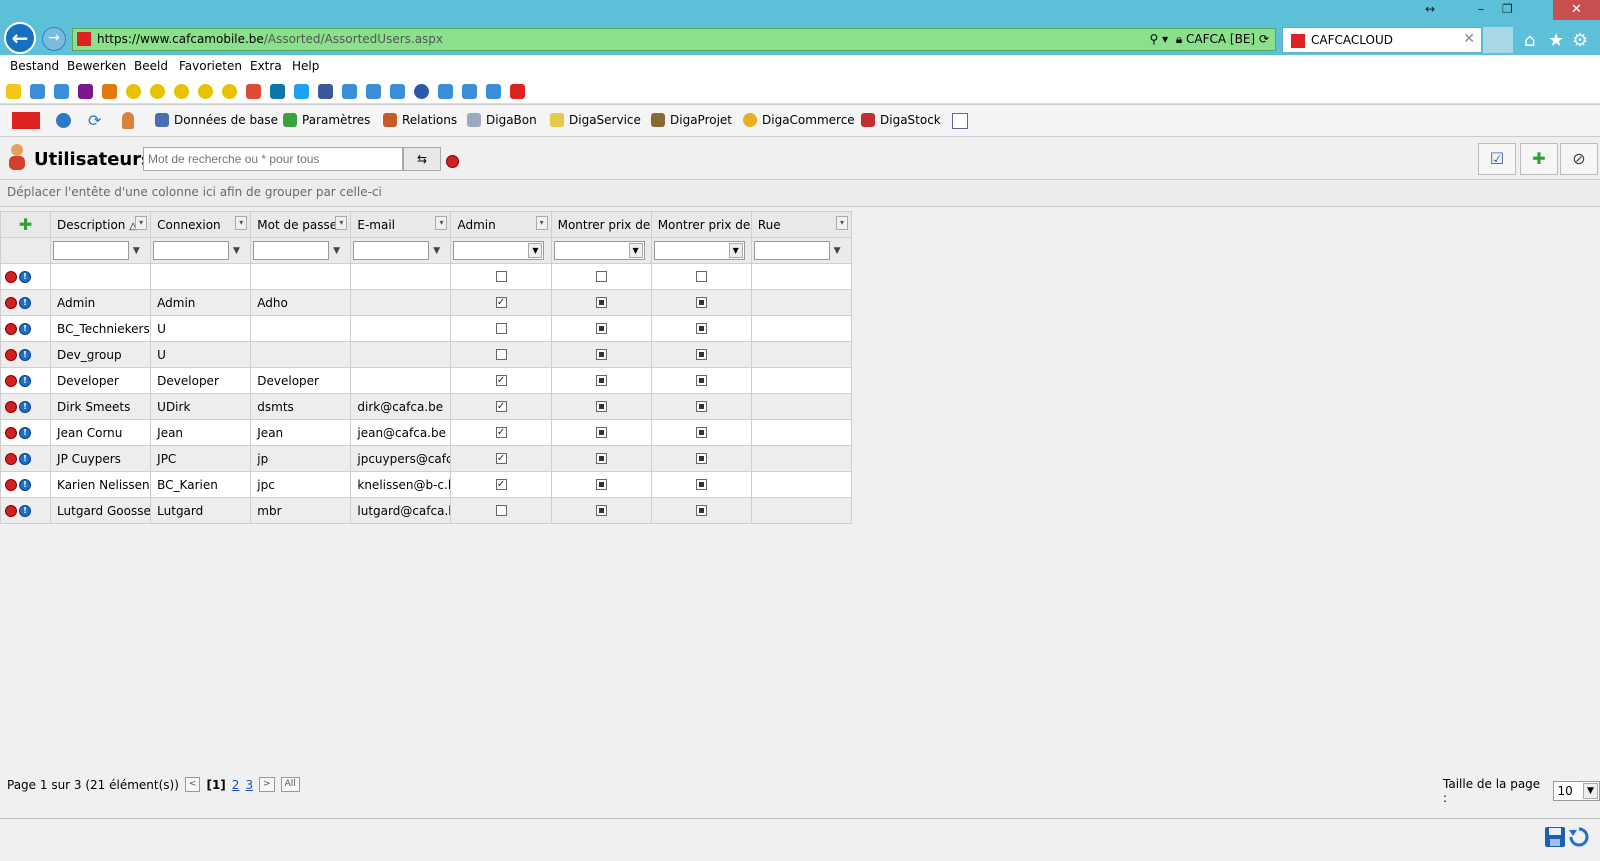 This screenshot has height=861, width=1600. Describe the element at coordinates (1576, 10) in the screenshot. I see `close-window-button: ✕` at that location.